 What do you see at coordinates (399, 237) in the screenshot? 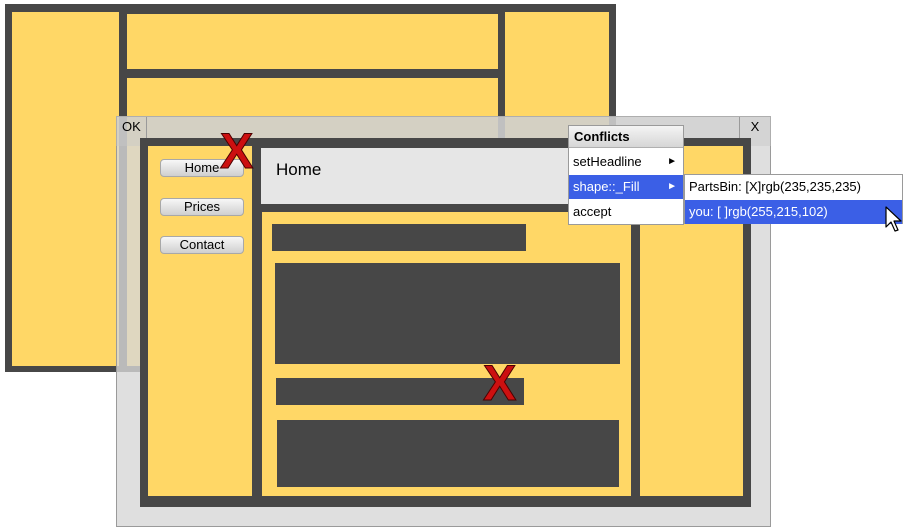
I see `content-heading-block` at bounding box center [399, 237].